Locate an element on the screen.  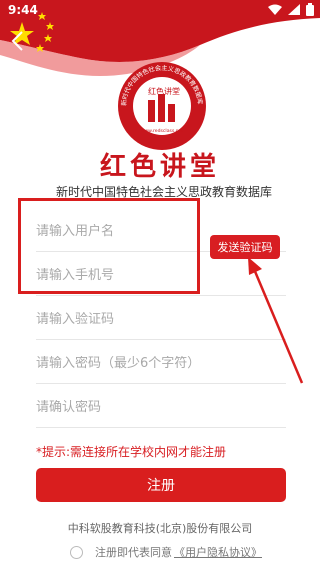
status-icons is located at coordinates (291, 9).